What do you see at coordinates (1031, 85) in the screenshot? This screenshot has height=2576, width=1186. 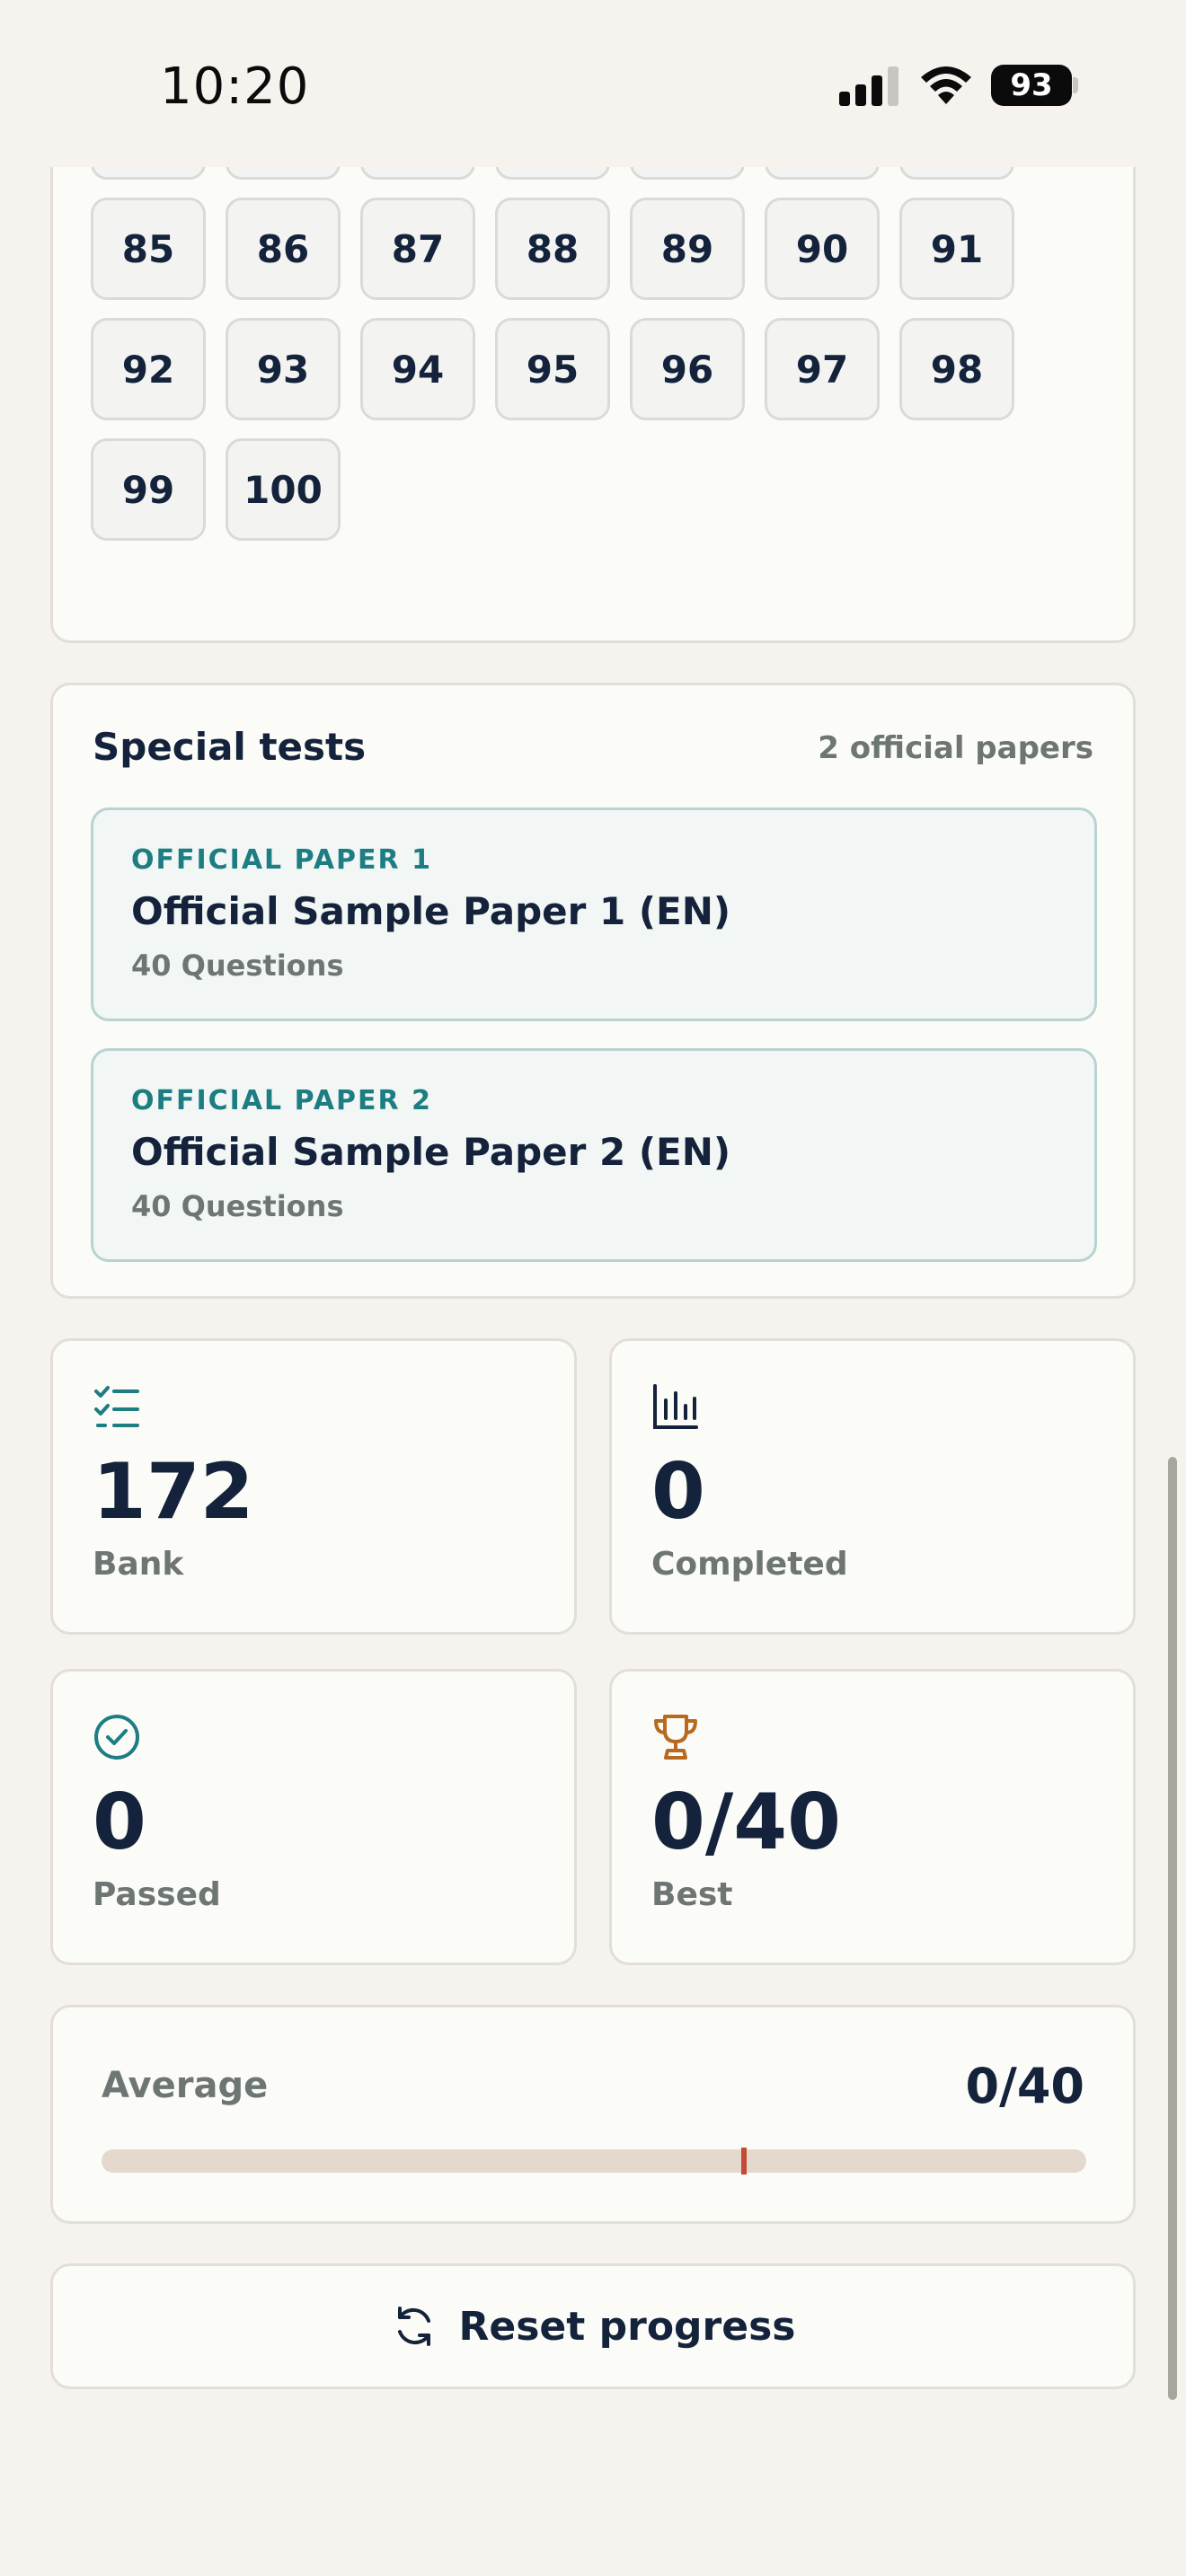 I see `battery-icon: 93` at bounding box center [1031, 85].